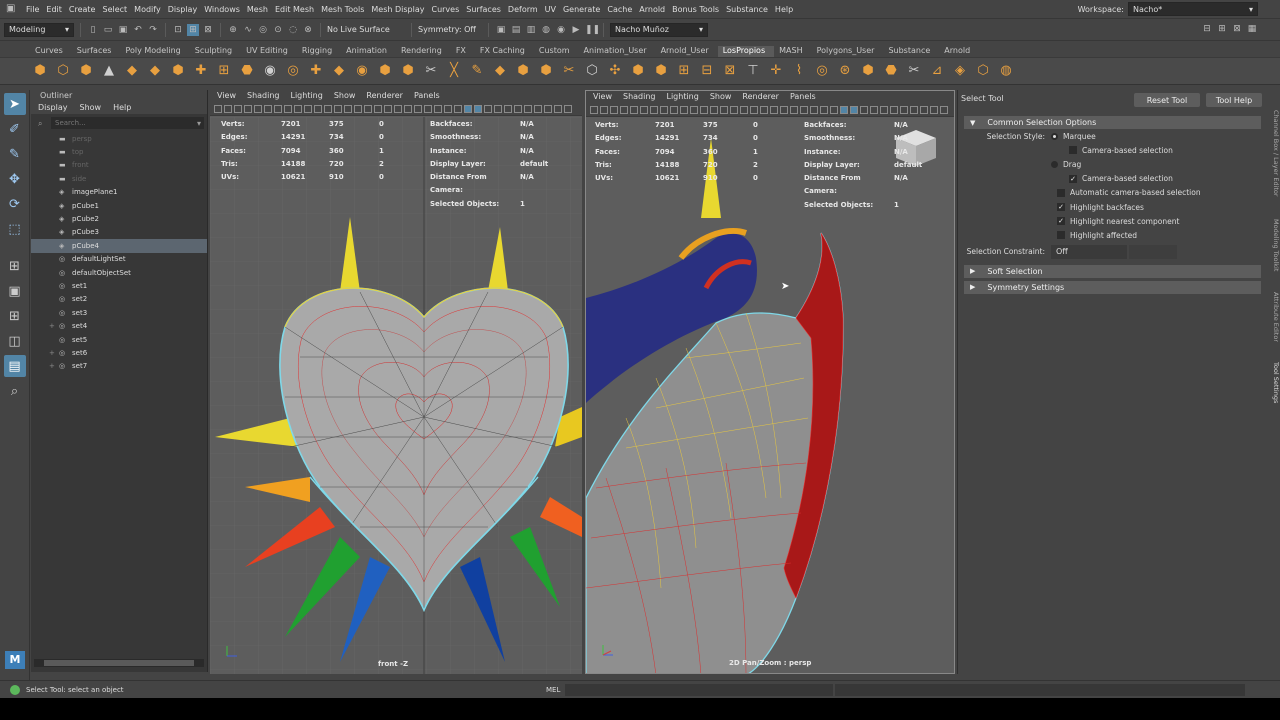 This screenshot has height=720, width=1280. I want to click on shelf-draw-icon: ✎, so click(477, 71).